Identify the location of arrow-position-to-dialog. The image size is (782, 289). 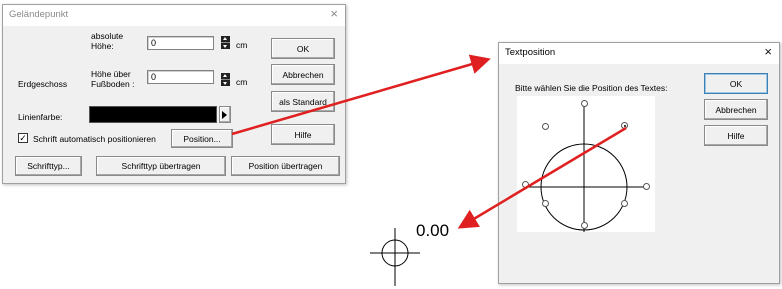
(361, 95).